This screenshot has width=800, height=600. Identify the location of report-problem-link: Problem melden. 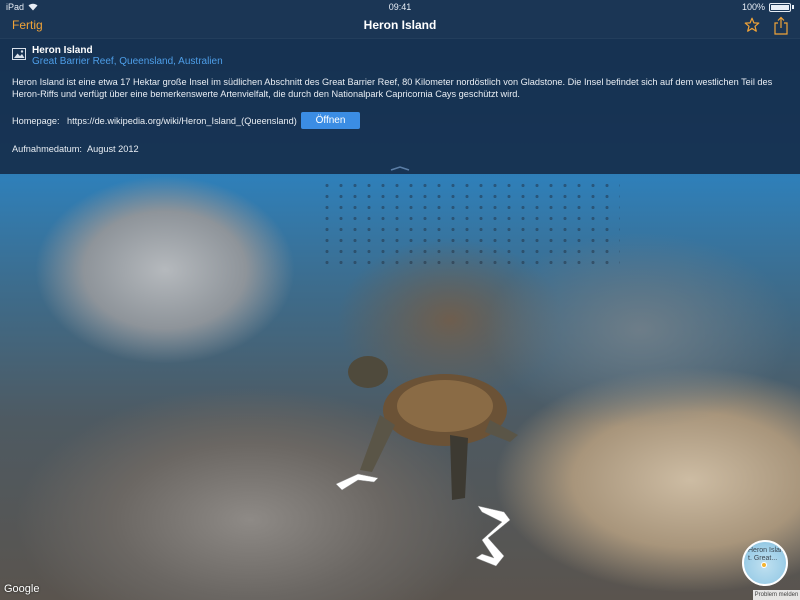
(776, 595).